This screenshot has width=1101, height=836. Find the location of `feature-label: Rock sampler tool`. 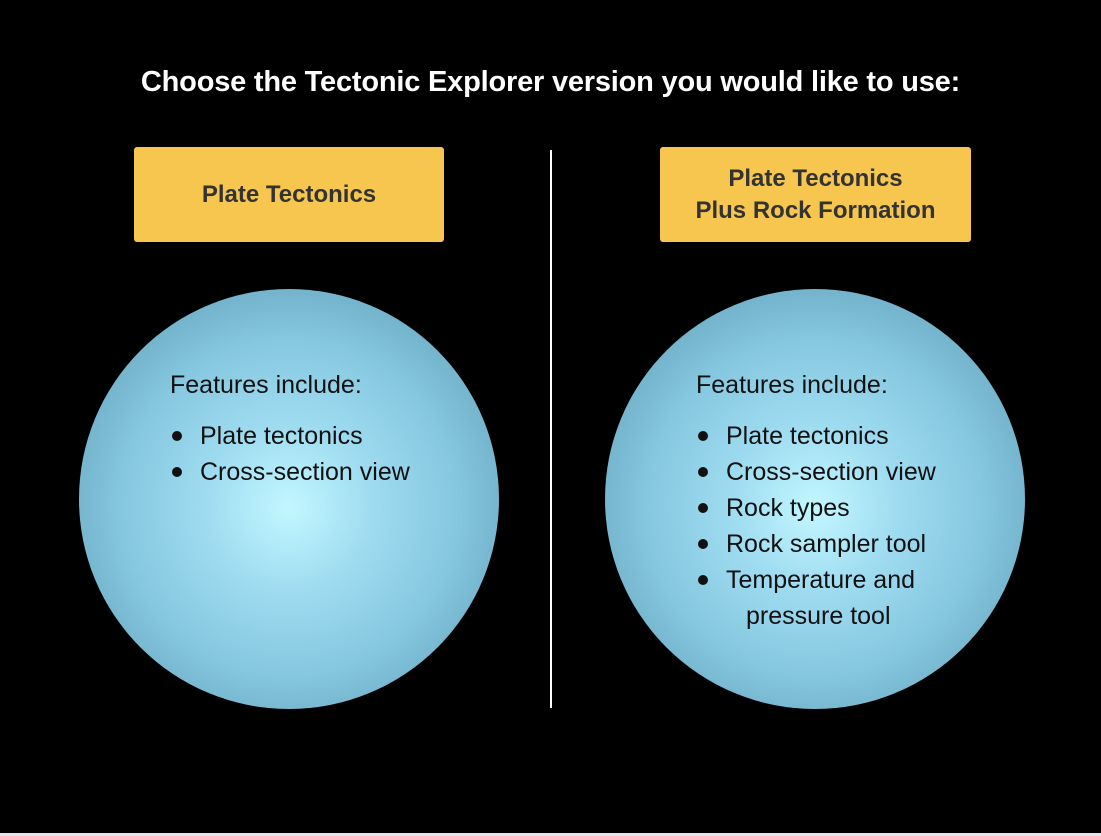

feature-label: Rock sampler tool is located at coordinates (826, 544).